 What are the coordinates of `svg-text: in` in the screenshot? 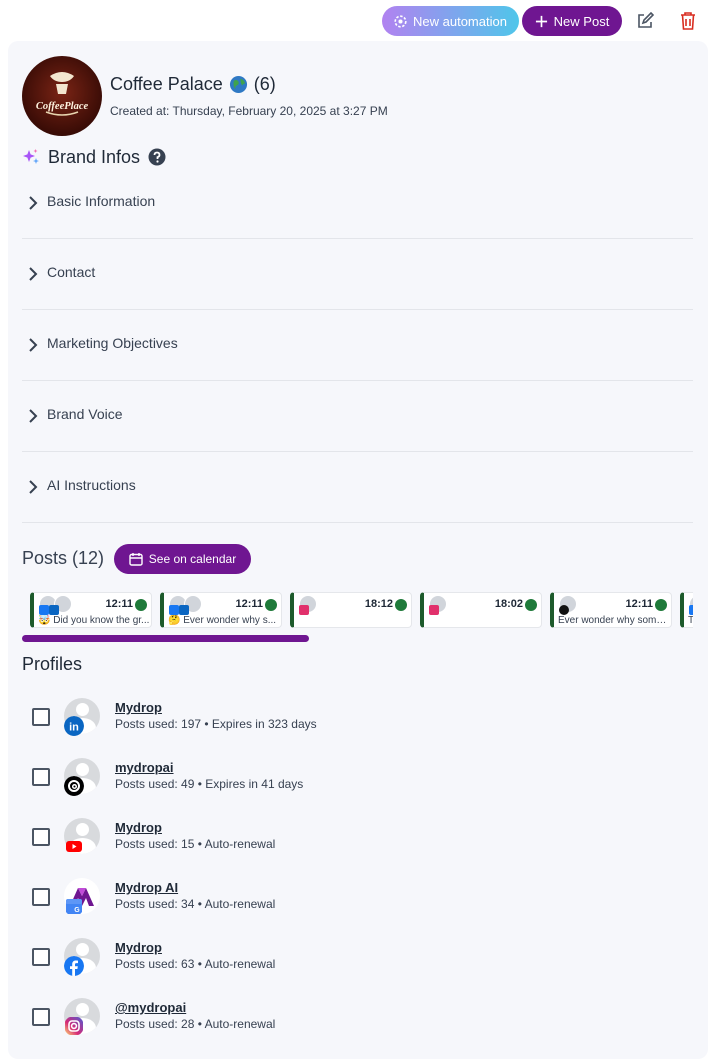 It's located at (74, 728).